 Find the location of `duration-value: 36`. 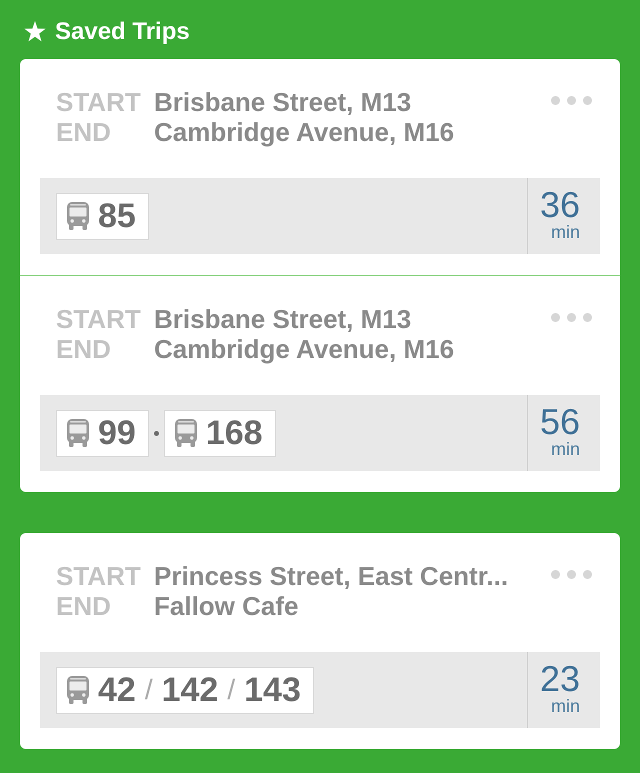

duration-value: 36 is located at coordinates (560, 205).